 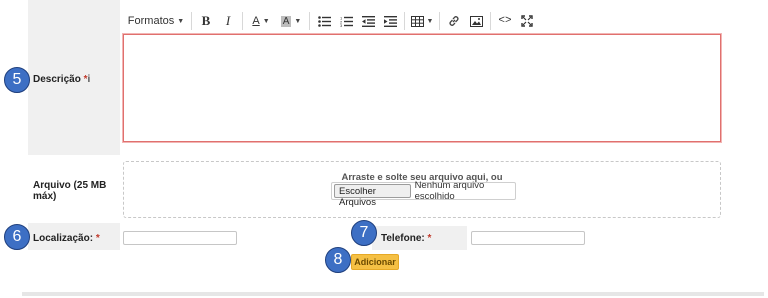 I want to click on bullet-list-icon, so click(x=324, y=21).